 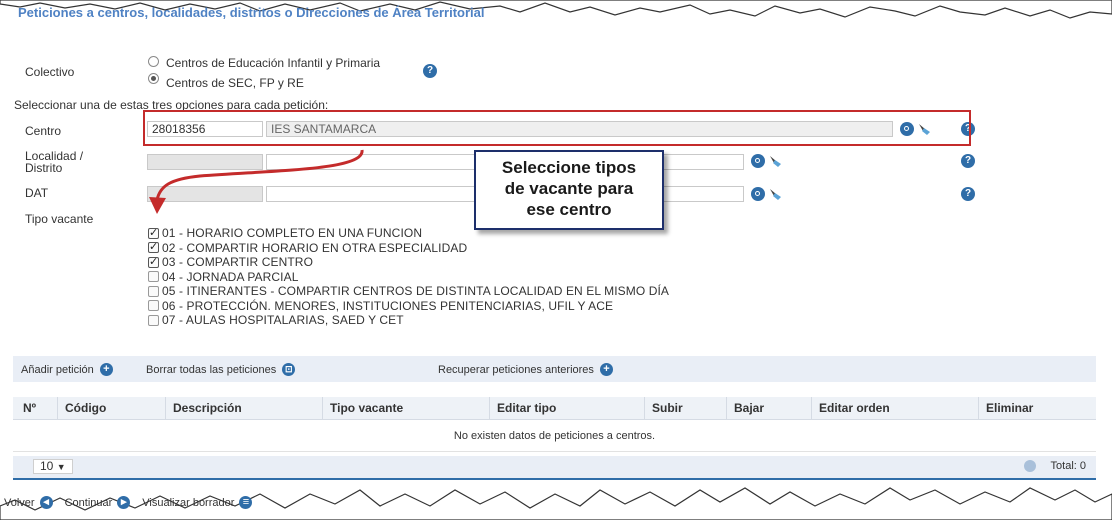 I want to click on localidad-clear-brush-icon, so click(x=775, y=161).